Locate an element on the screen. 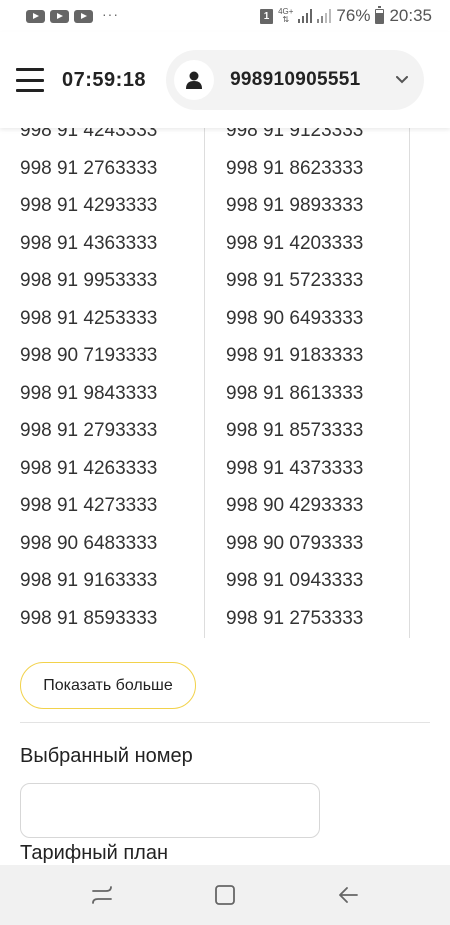 The image size is (450, 925). account-number: 998910905551 is located at coordinates (295, 79).